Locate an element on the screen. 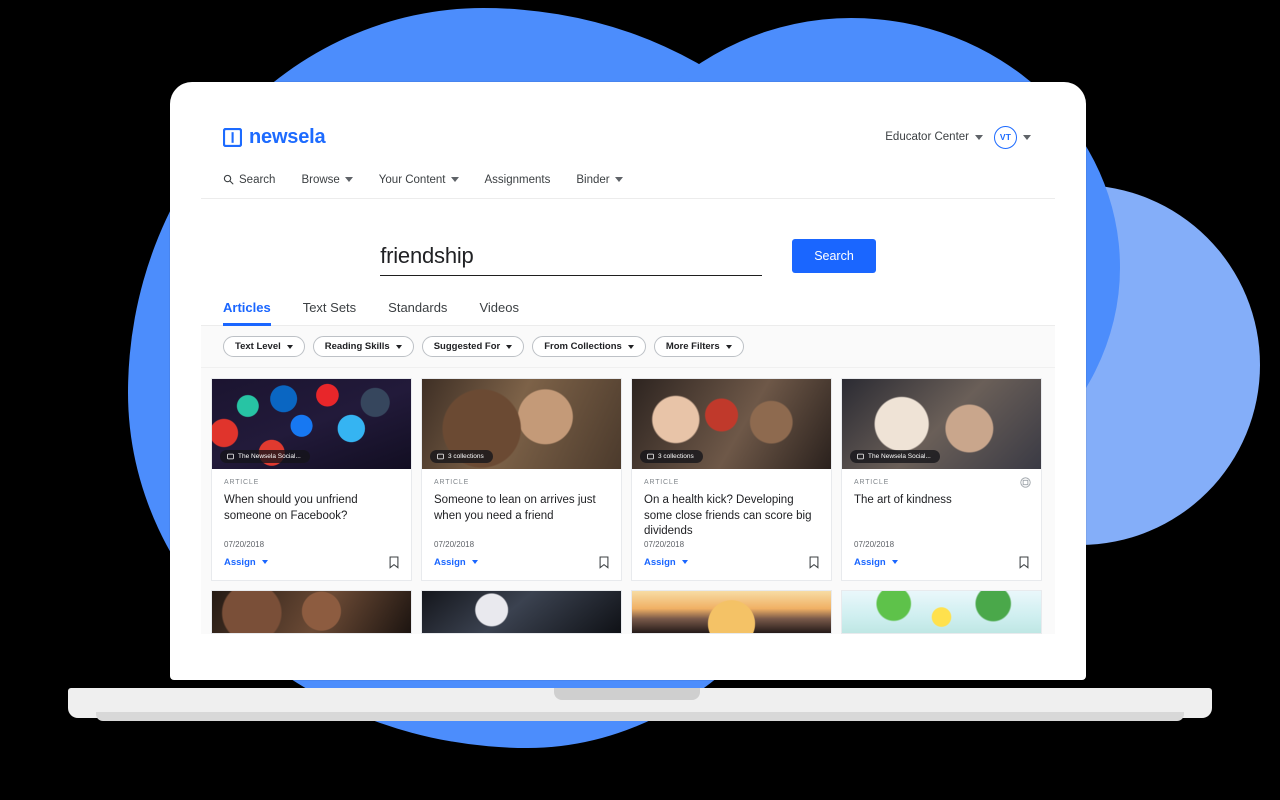 The height and width of the screenshot is (800, 1280). account-menu: VT is located at coordinates (1012, 137).